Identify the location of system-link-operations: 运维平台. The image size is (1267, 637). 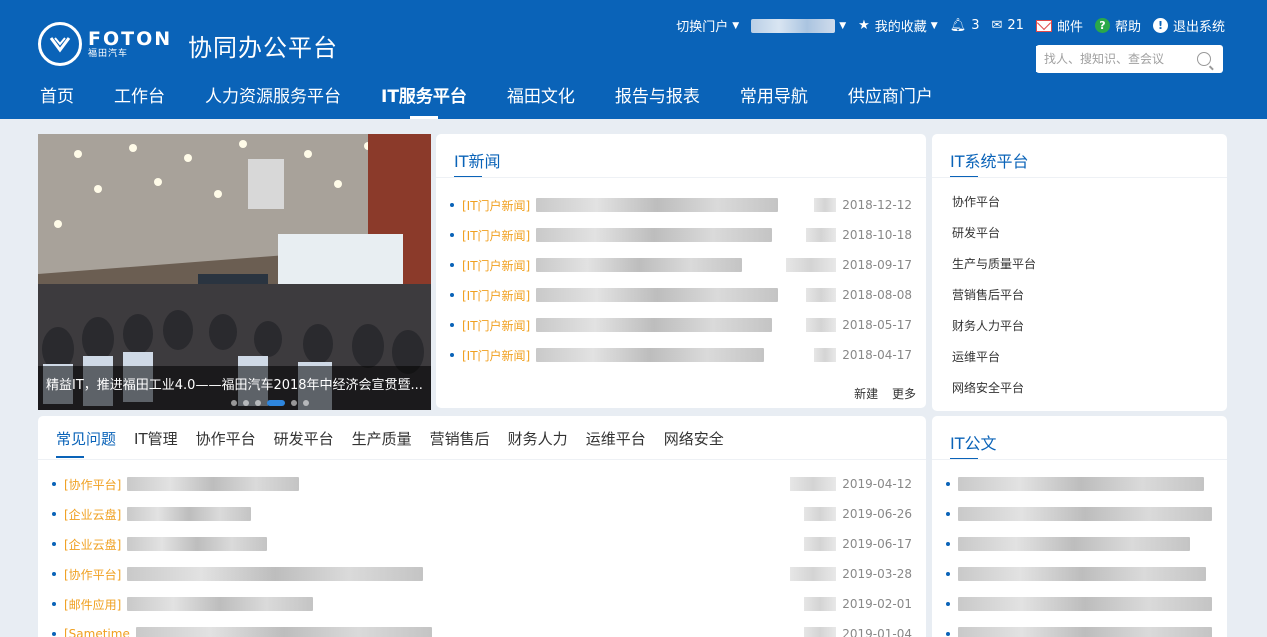
(994, 364).